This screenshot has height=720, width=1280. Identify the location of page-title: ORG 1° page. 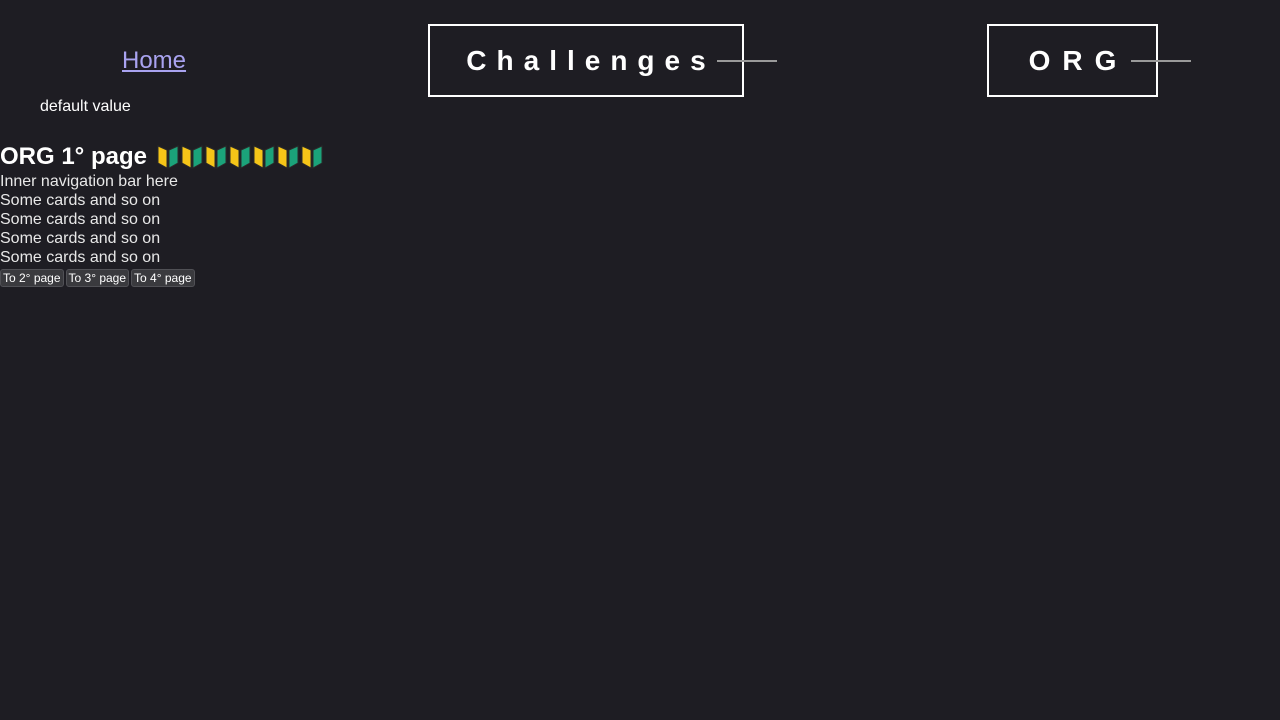
(73, 156).